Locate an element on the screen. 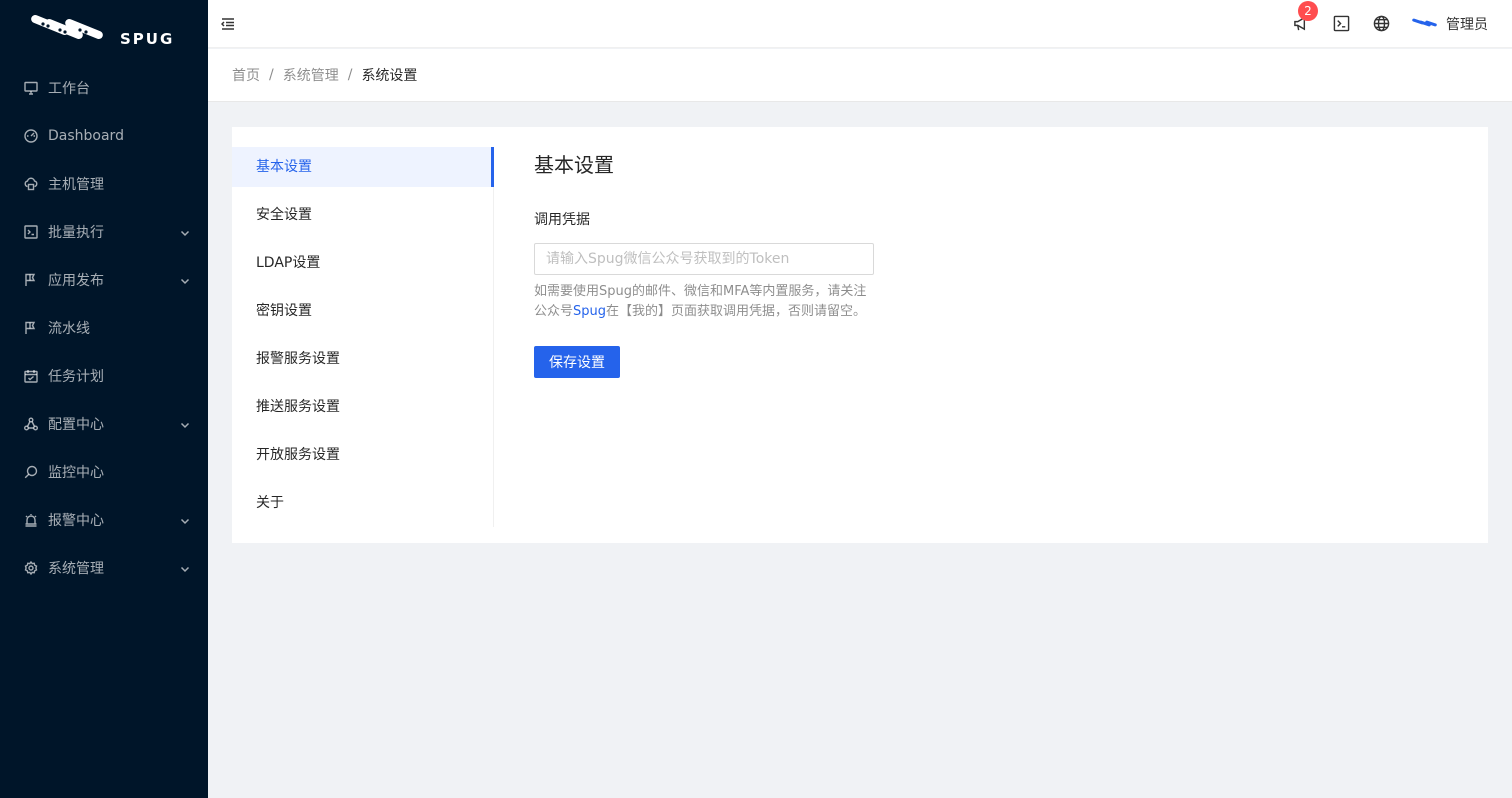 Image resolution: width=1512 pixels, height=798 pixels. avatar is located at coordinates (1424, 22).